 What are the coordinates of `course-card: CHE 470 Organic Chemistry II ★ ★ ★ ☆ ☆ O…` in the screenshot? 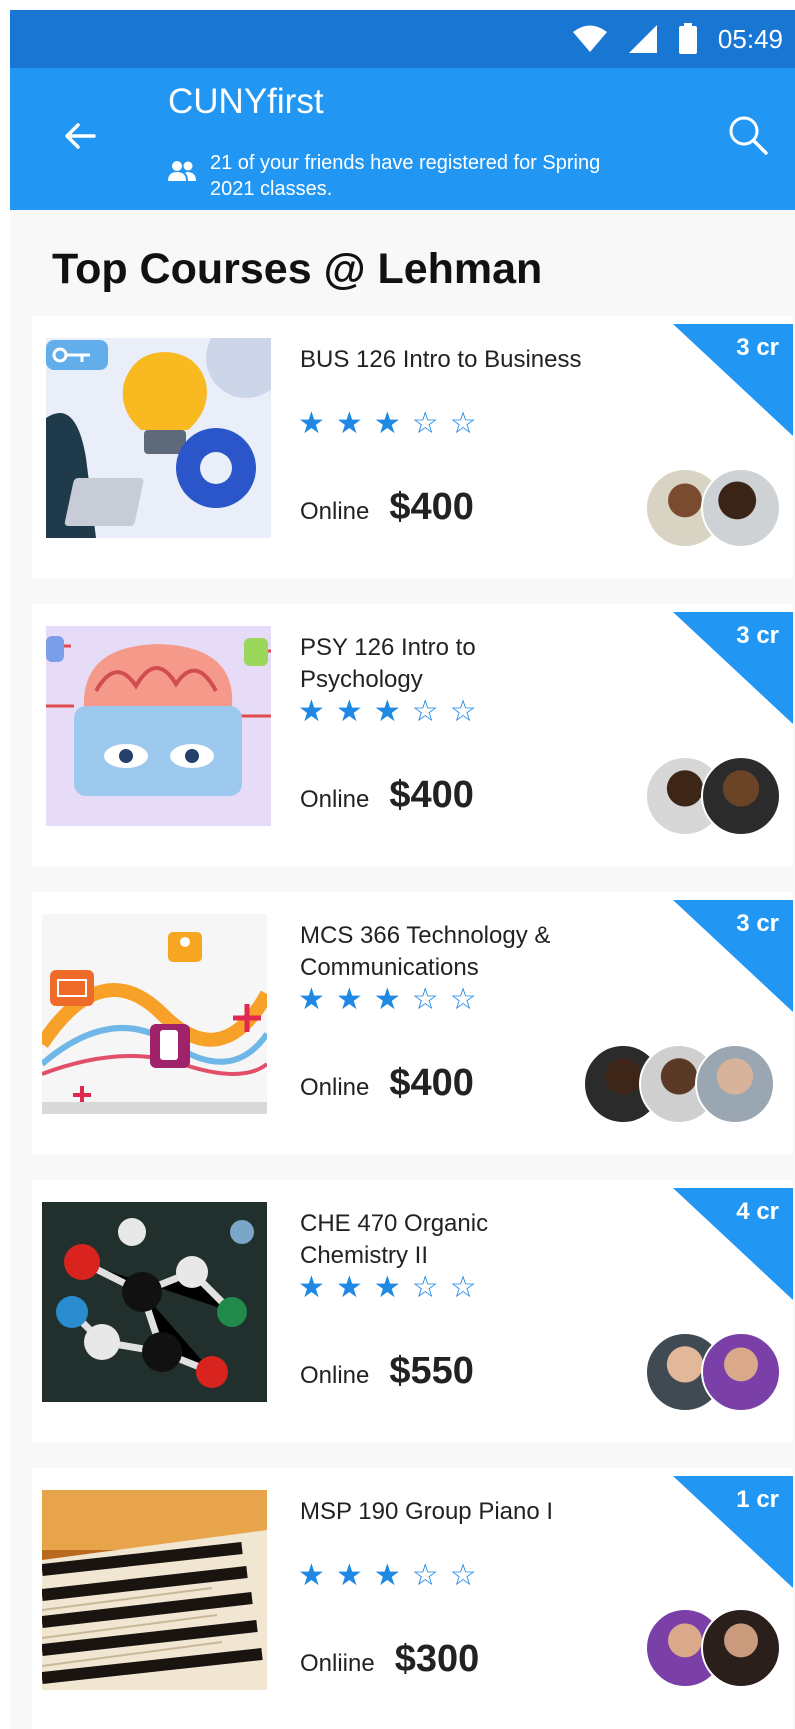 It's located at (412, 1311).